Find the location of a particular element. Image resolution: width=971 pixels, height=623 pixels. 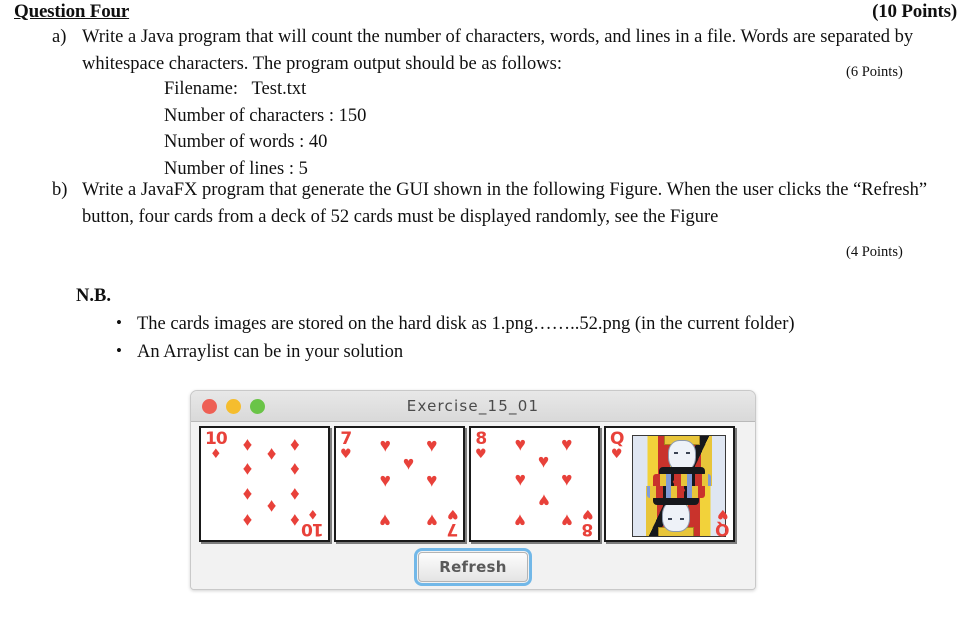

card-pip-grid: ♥ ♥ ♥ ♥ ♥ ♥ ♥ is located at coordinates (408, 484).